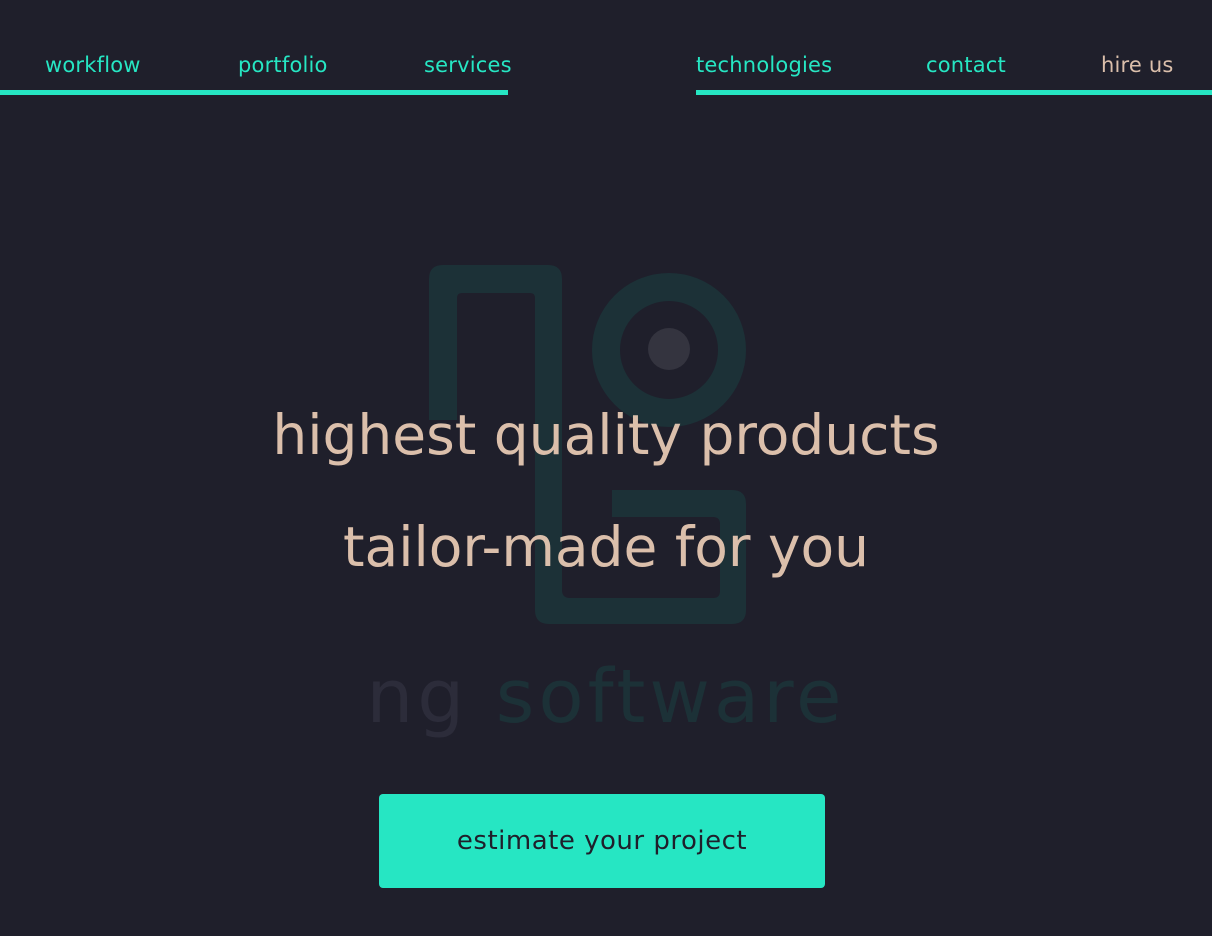 The height and width of the screenshot is (936, 1212). What do you see at coordinates (417, 697) in the screenshot?
I see `brand-ng: ng` at bounding box center [417, 697].